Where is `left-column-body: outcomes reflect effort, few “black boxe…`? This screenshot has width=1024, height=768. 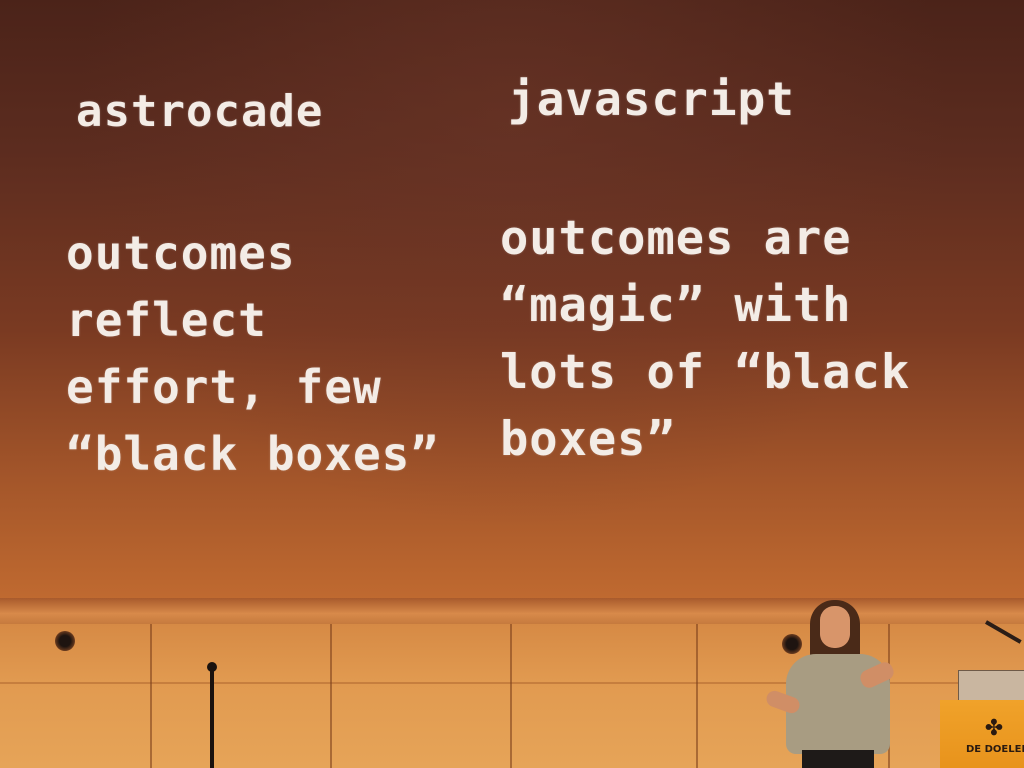 left-column-body: outcomes reflect effort, few “black boxe… is located at coordinates (253, 353).